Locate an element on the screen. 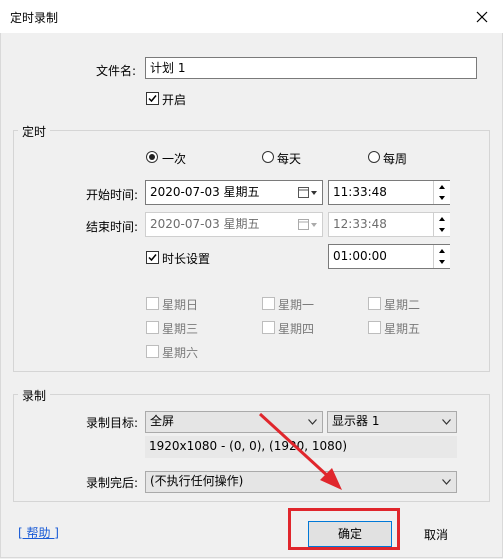 The width and height of the screenshot is (503, 559). record-target-label: 录制目标: is located at coordinates (112, 423).